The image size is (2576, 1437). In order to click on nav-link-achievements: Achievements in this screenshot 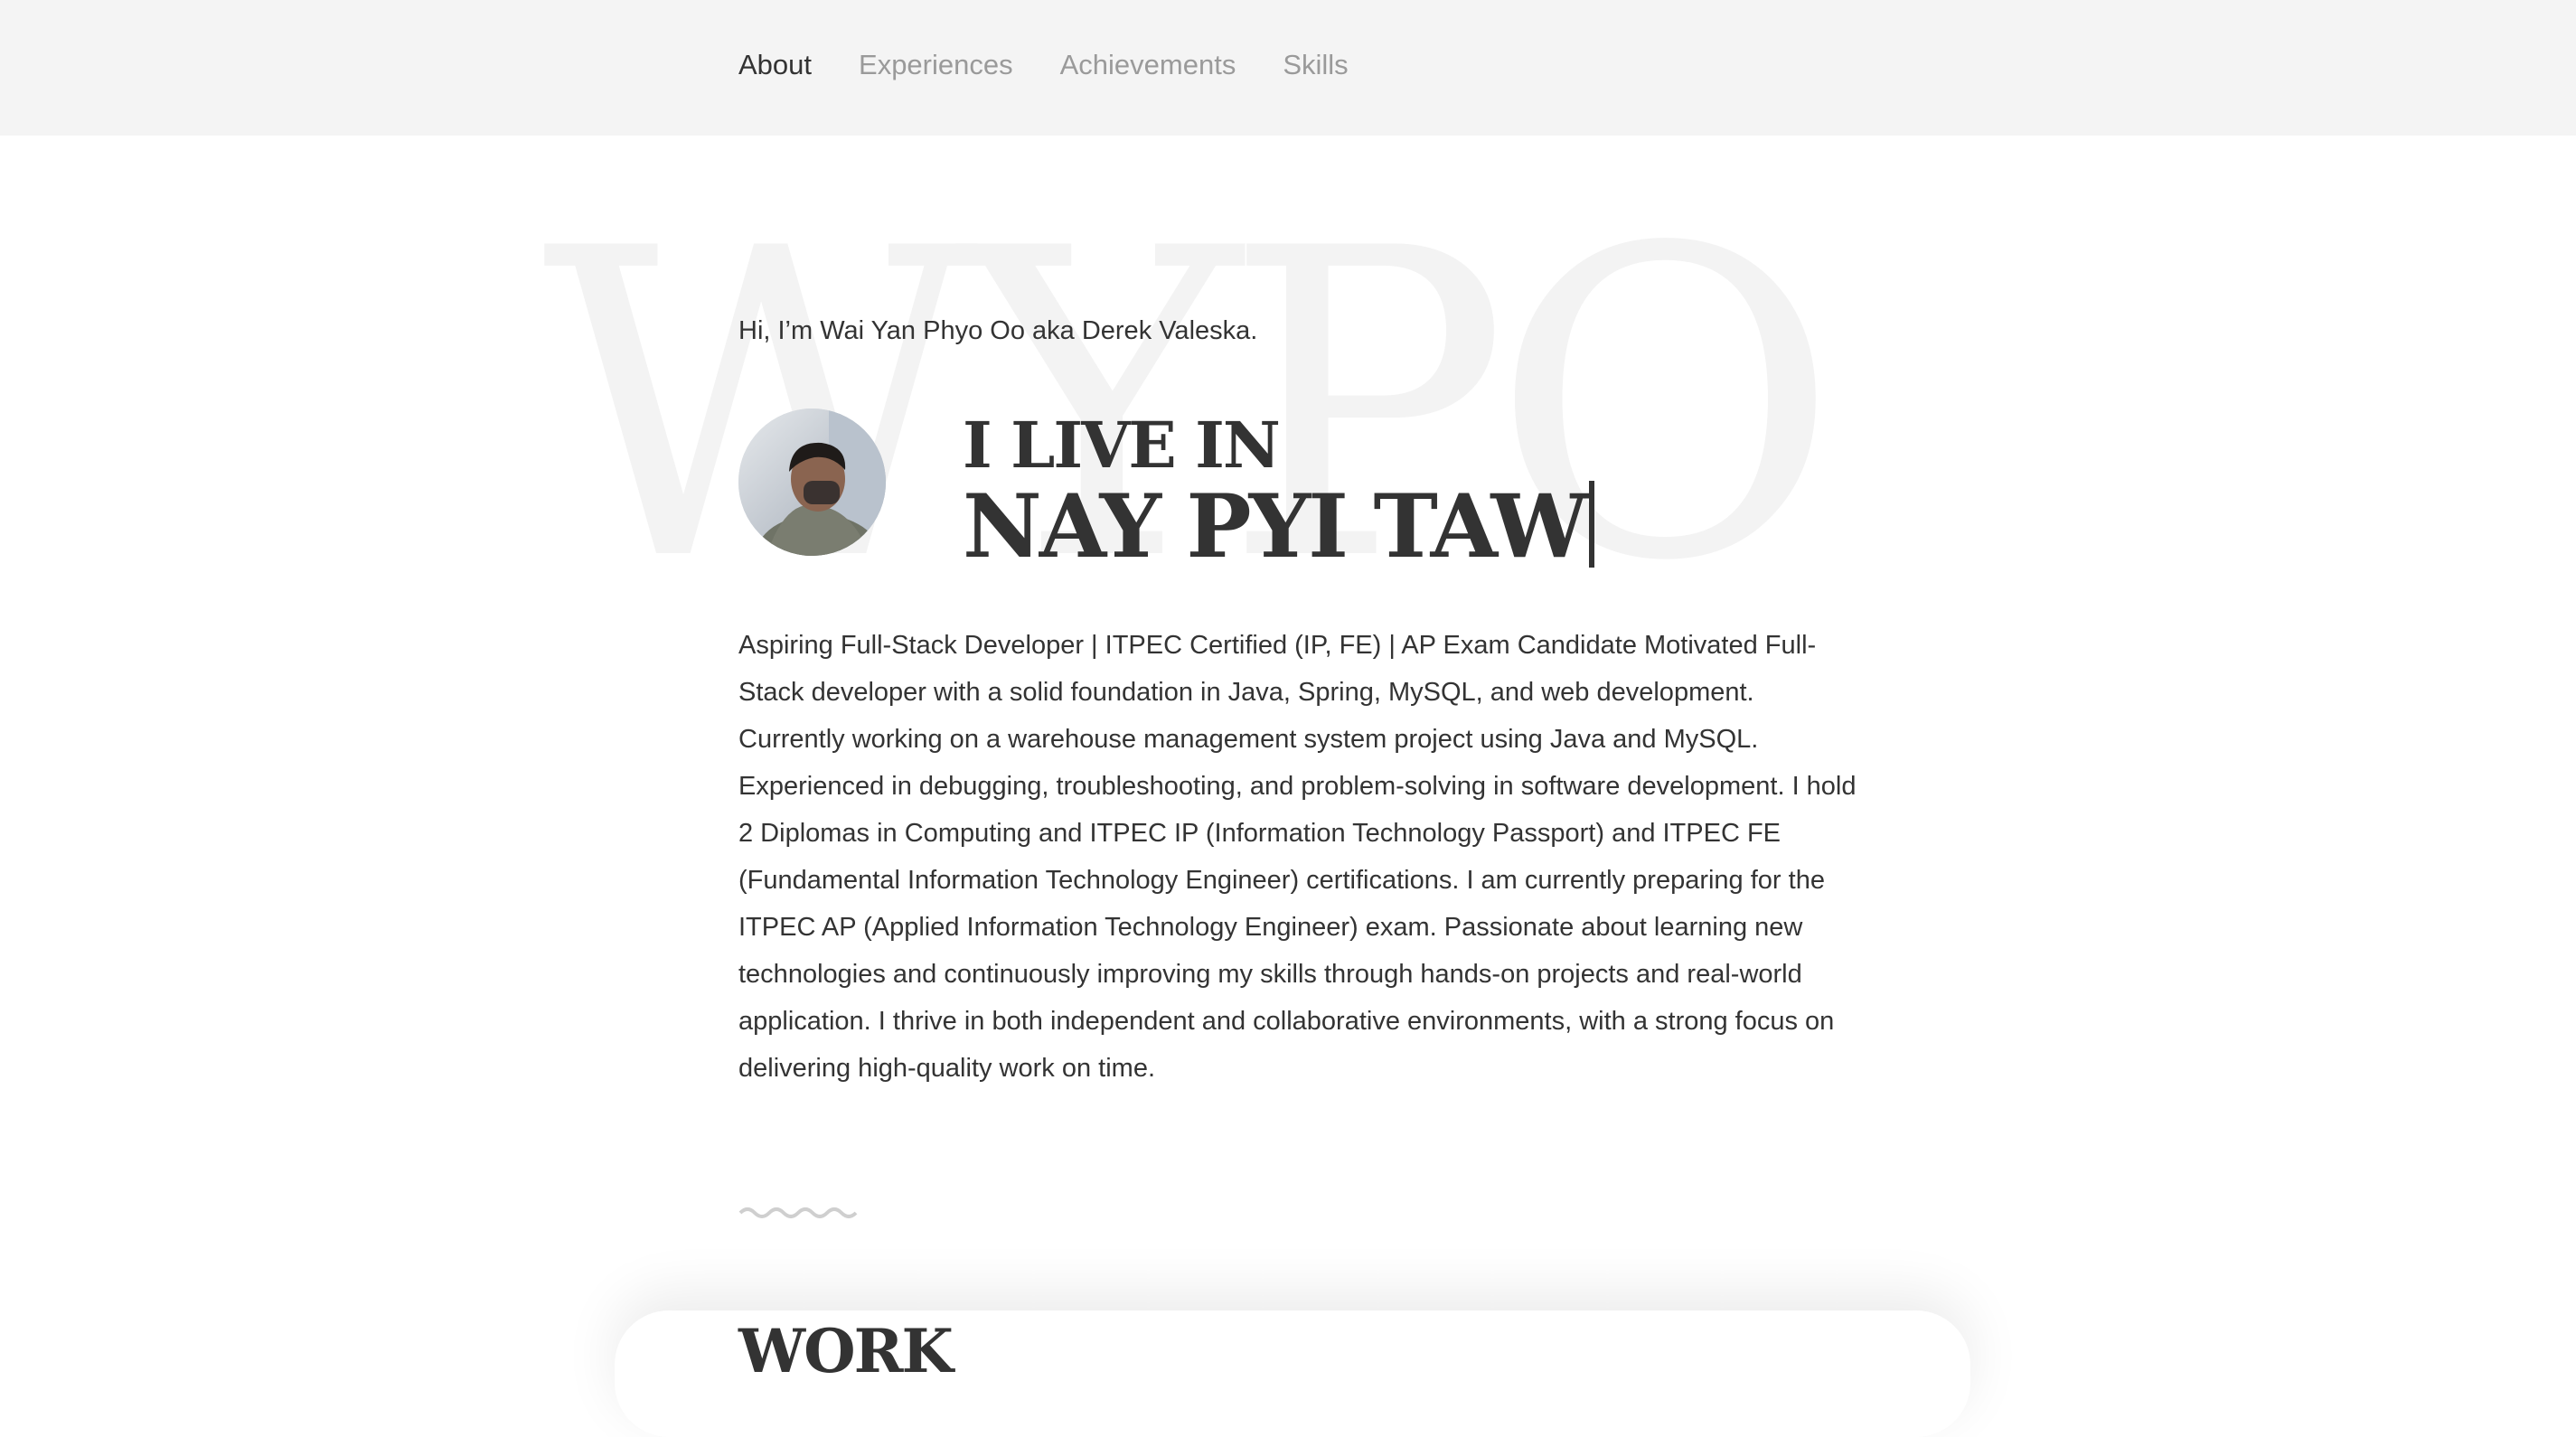, I will do `click(1148, 65)`.